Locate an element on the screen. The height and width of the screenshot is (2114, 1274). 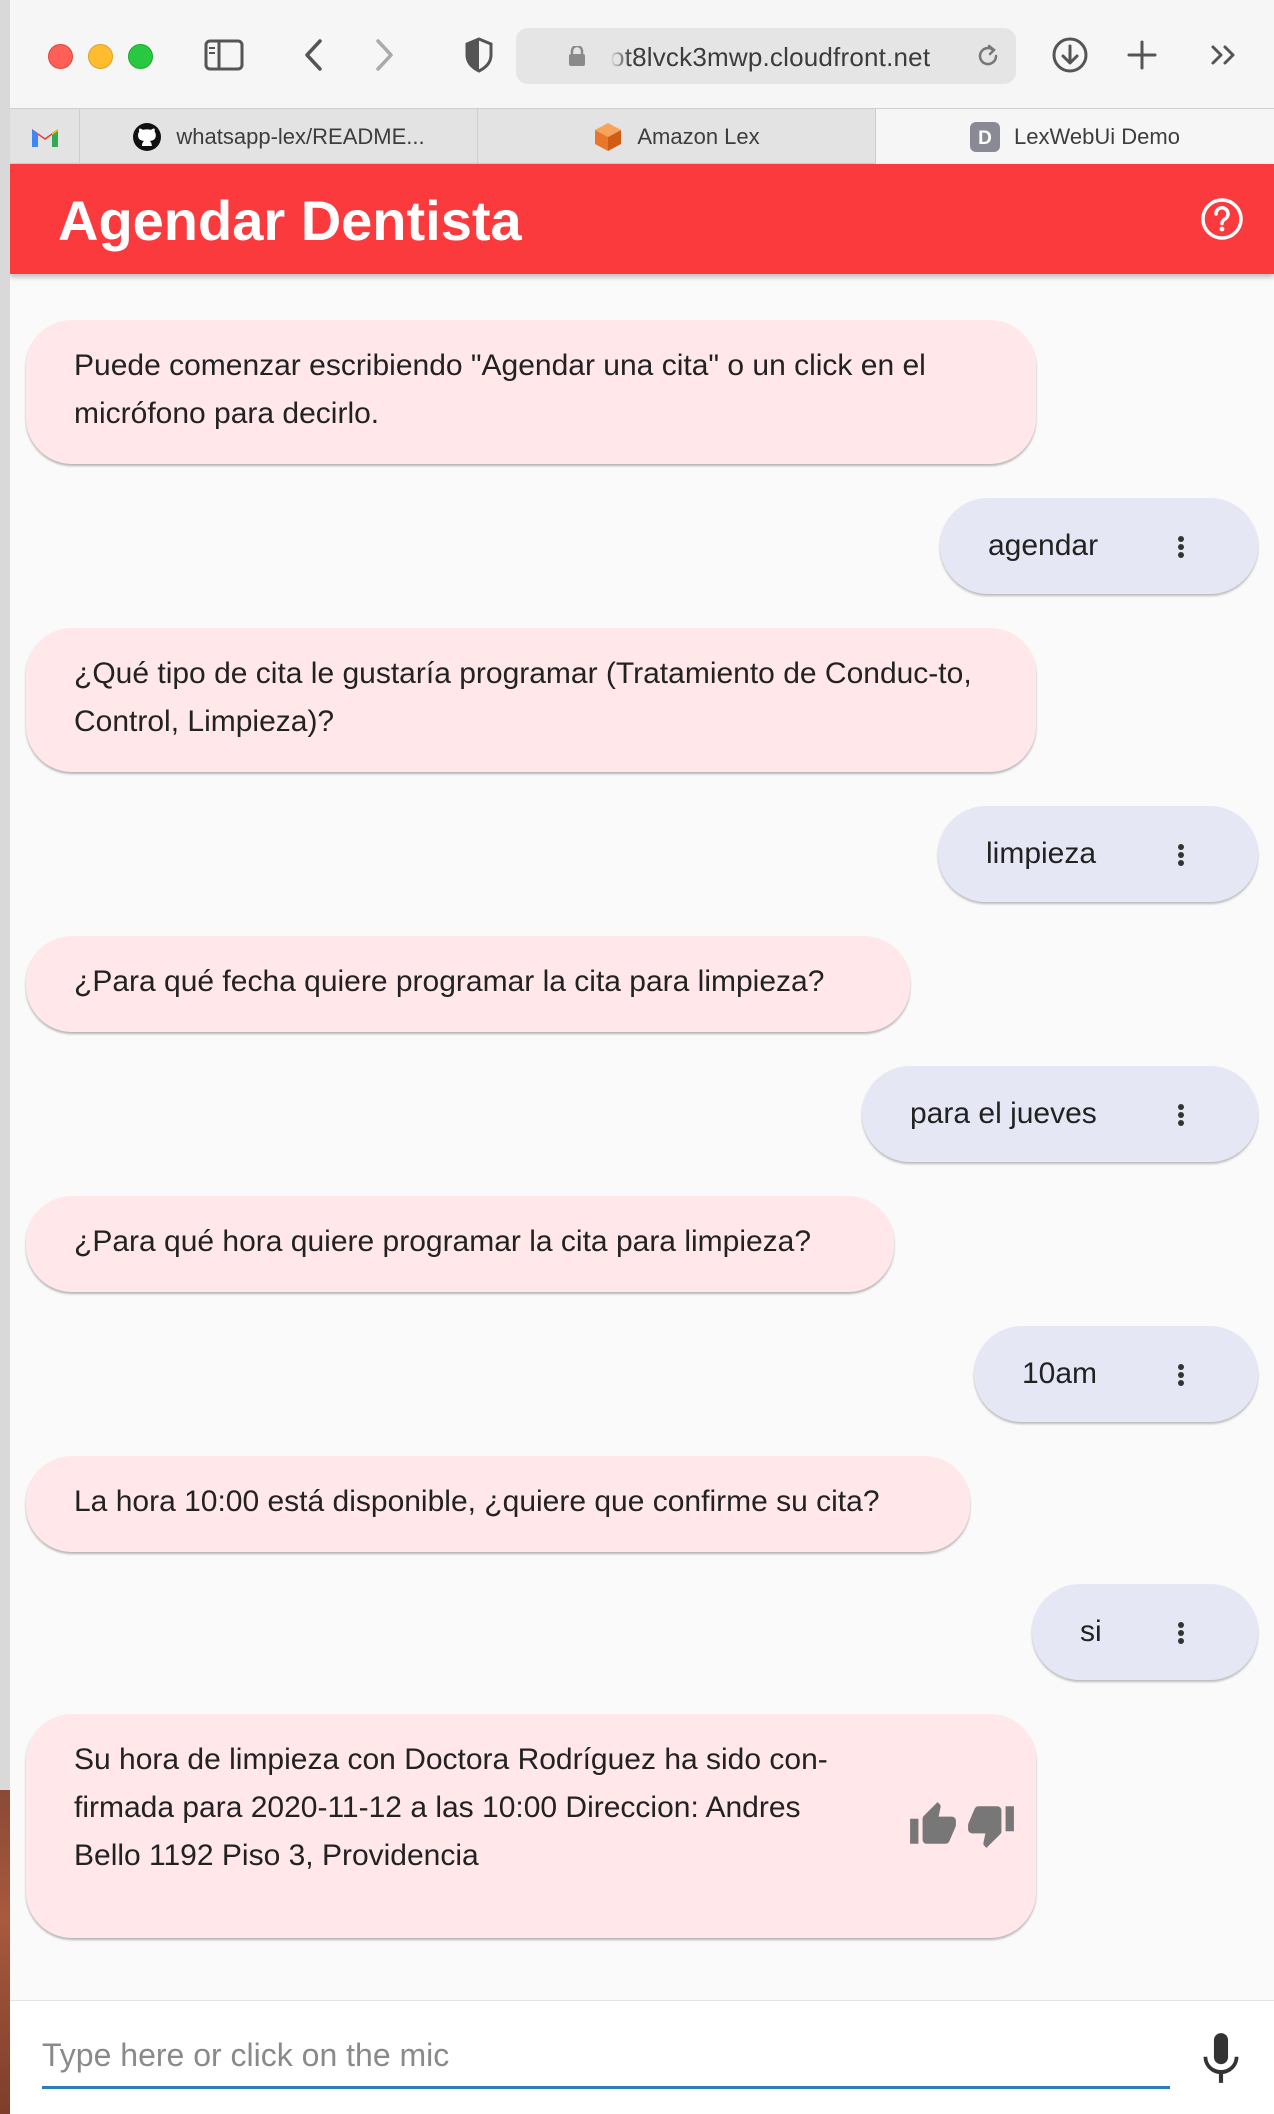
tab-amazon-lex: Amazon Lex is located at coordinates (677, 136).